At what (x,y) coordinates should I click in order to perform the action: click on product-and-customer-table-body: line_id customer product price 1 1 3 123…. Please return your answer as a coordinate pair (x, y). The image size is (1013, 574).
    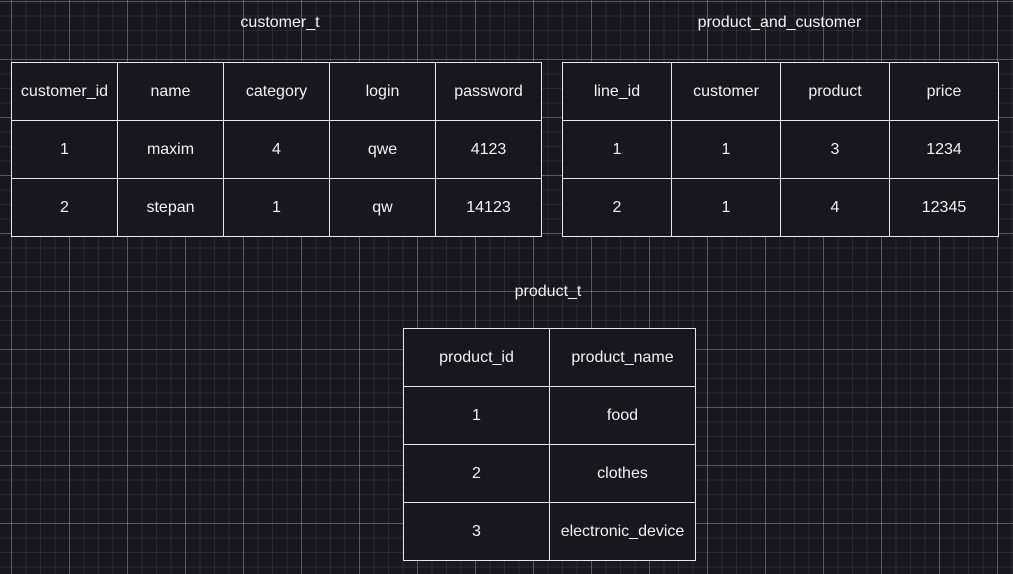
    Looking at the image, I should click on (780, 149).